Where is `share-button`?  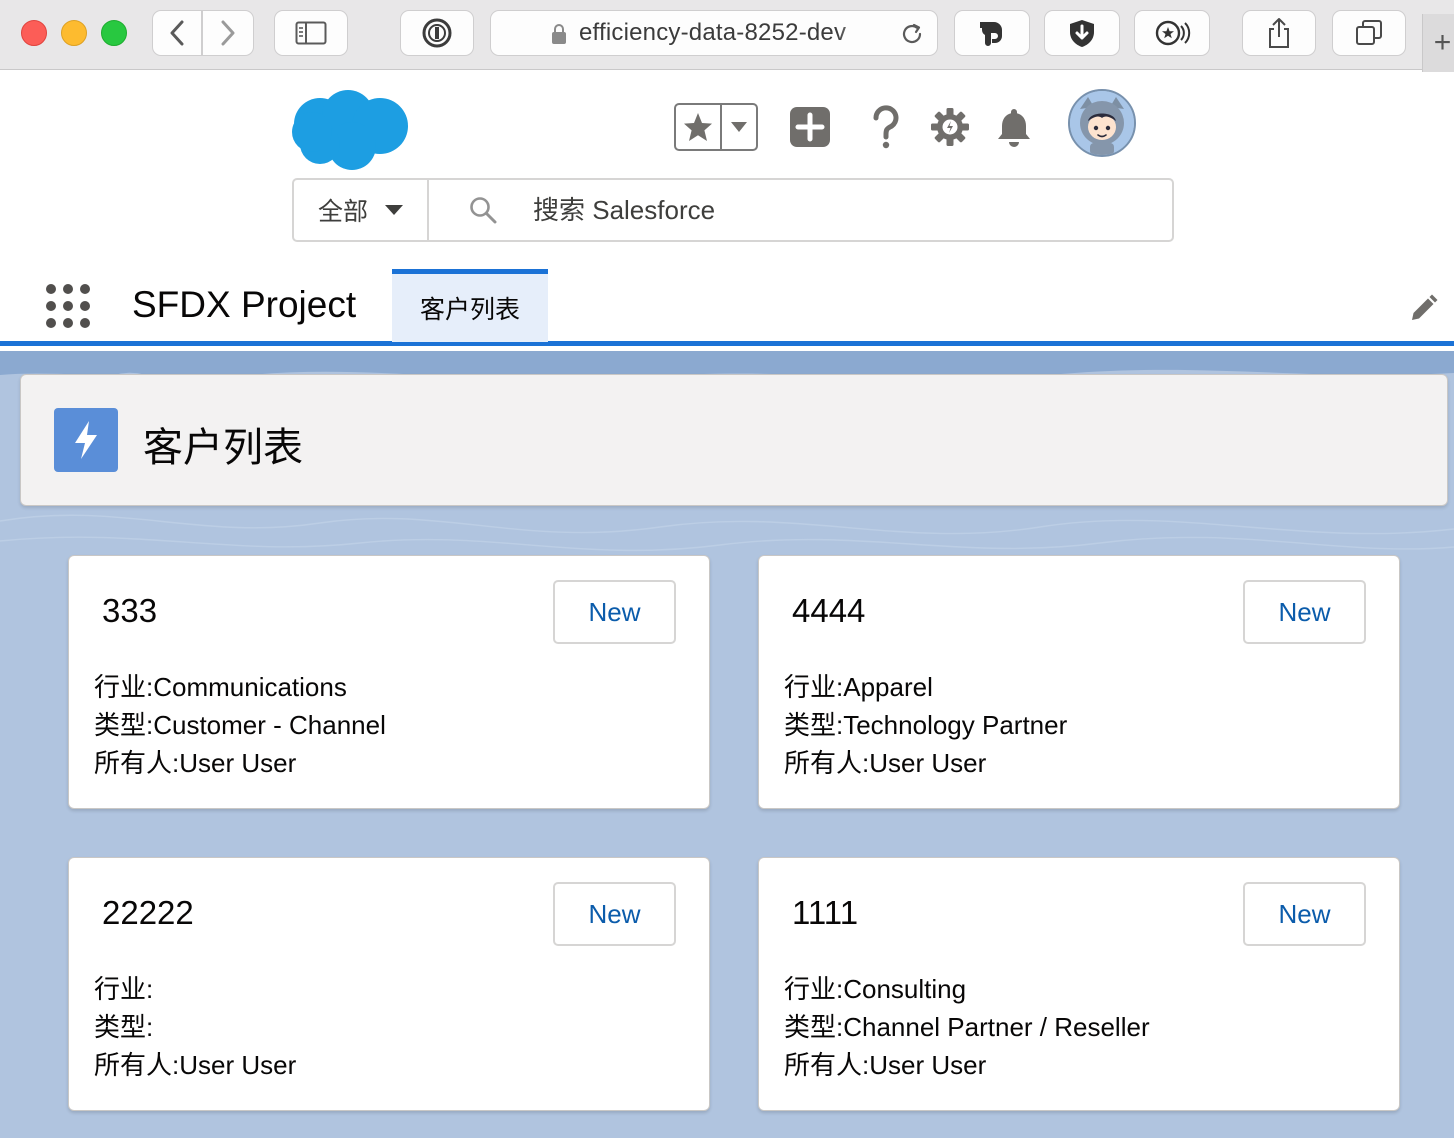
share-button is located at coordinates (1279, 33).